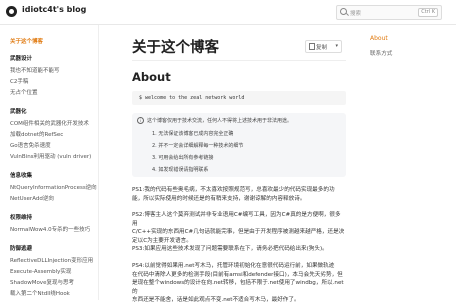 This screenshot has height=305, width=456. Describe the element at coordinates (183, 158) in the screenshot. I see `callout-list-item: 3. 可用会给出所有参考链接` at that location.